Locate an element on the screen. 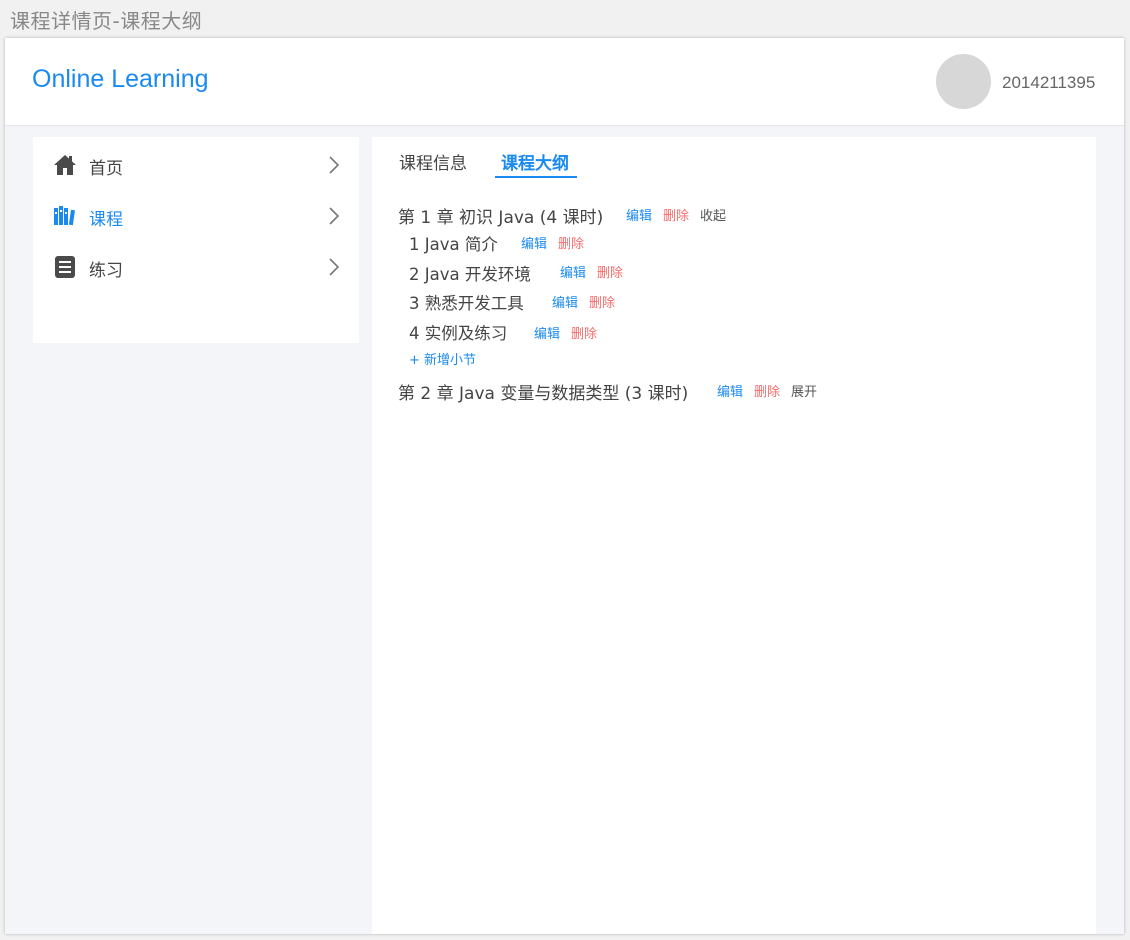 The height and width of the screenshot is (940, 1130). add-section-button: + 新增小节 is located at coordinates (442, 358).